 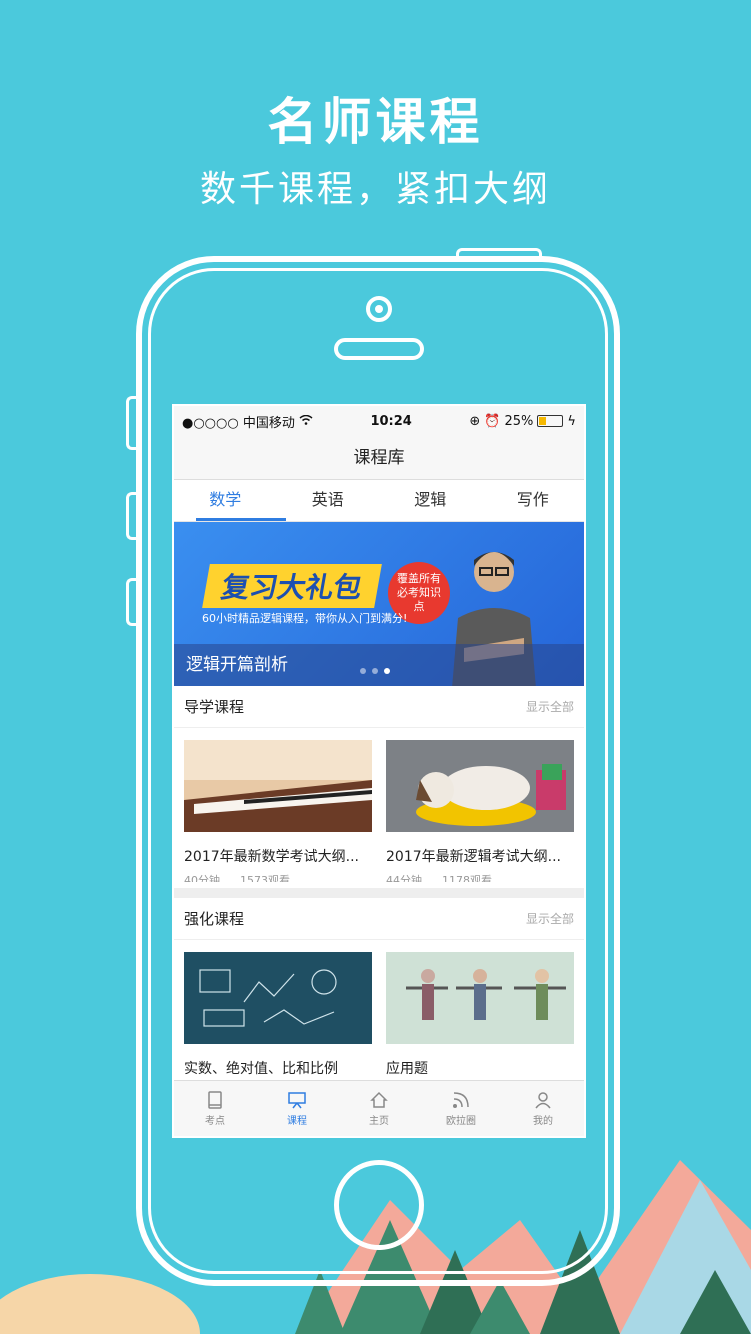 I want to click on course-card: 实数、绝对值、比和比例, so click(x=278, y=1015).